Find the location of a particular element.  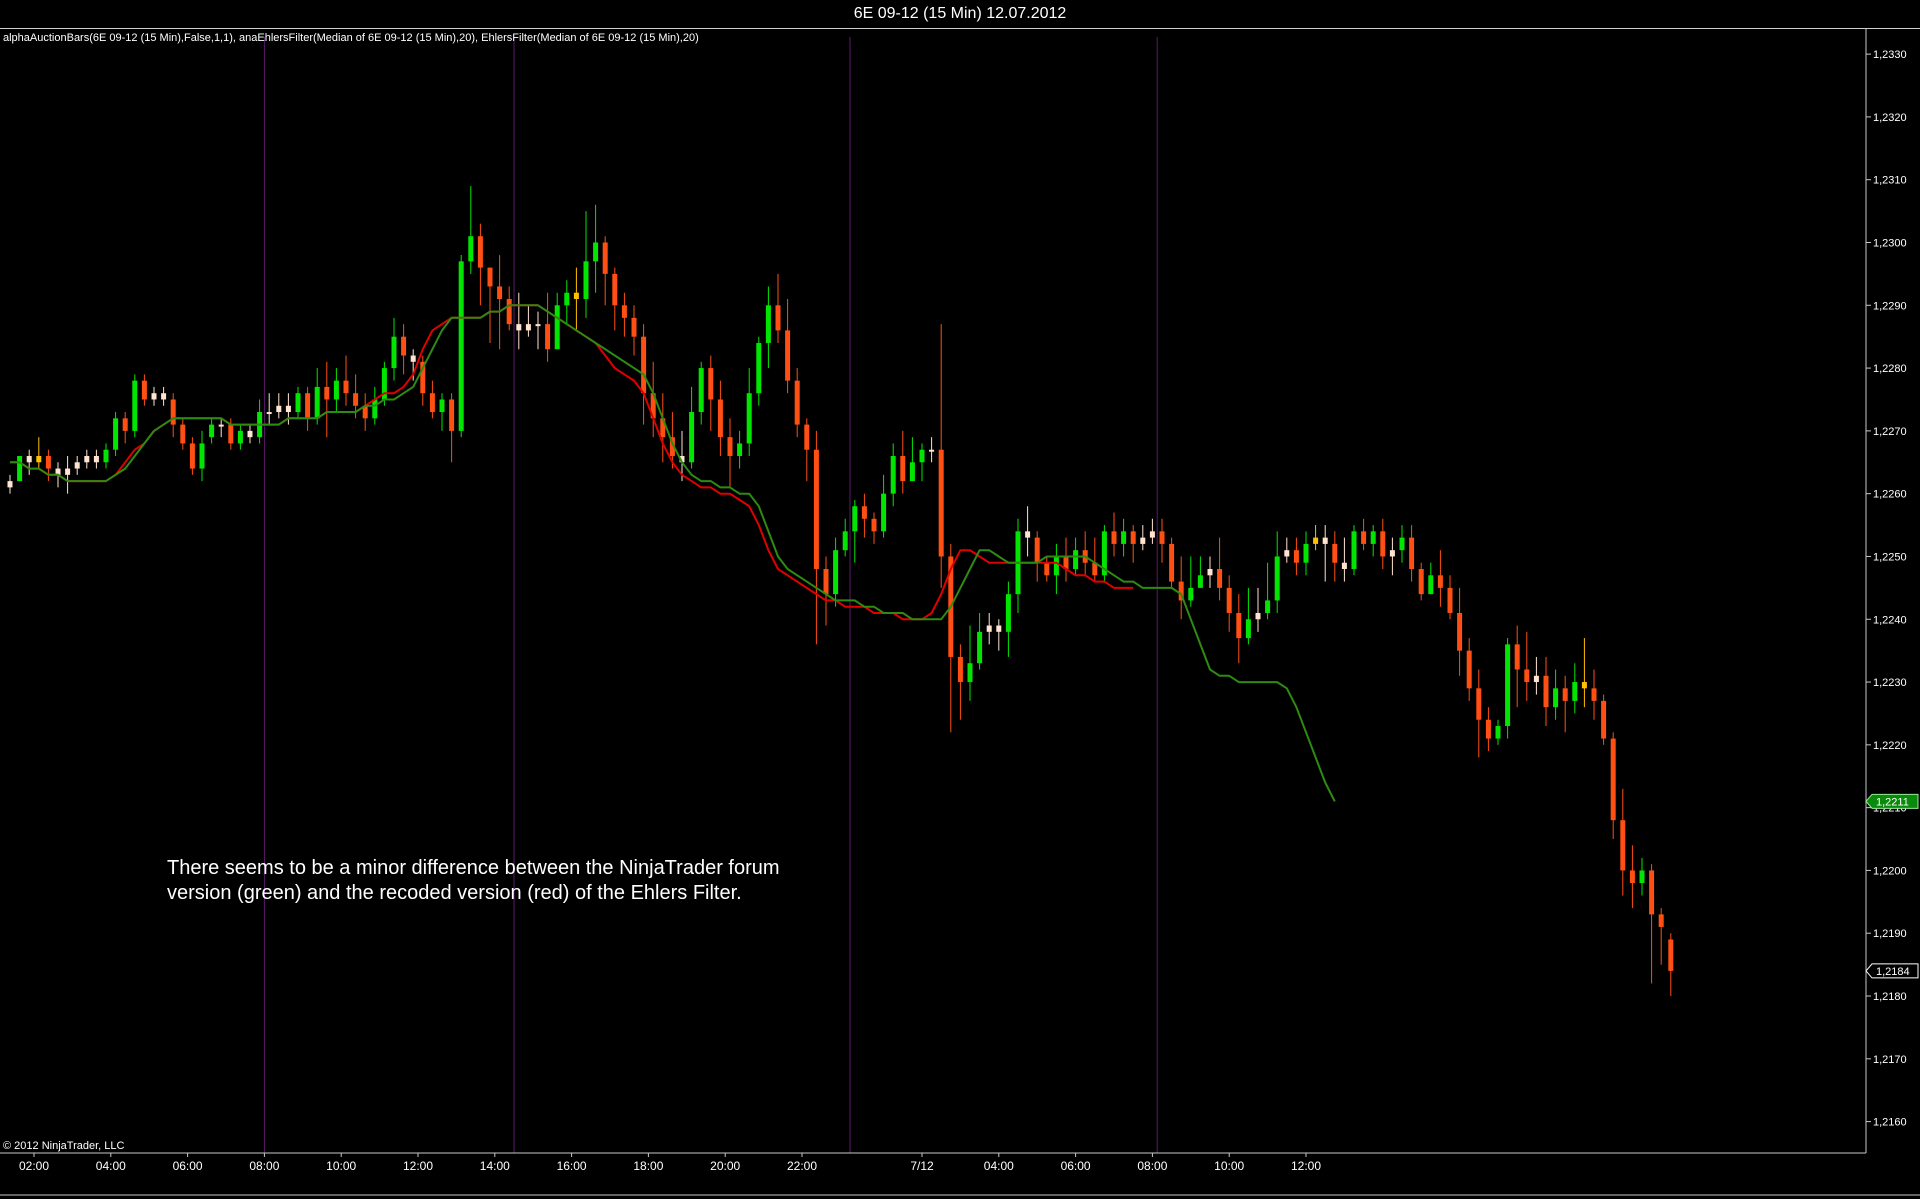

price-tick-label: 1,2240 is located at coordinates (1890, 620).